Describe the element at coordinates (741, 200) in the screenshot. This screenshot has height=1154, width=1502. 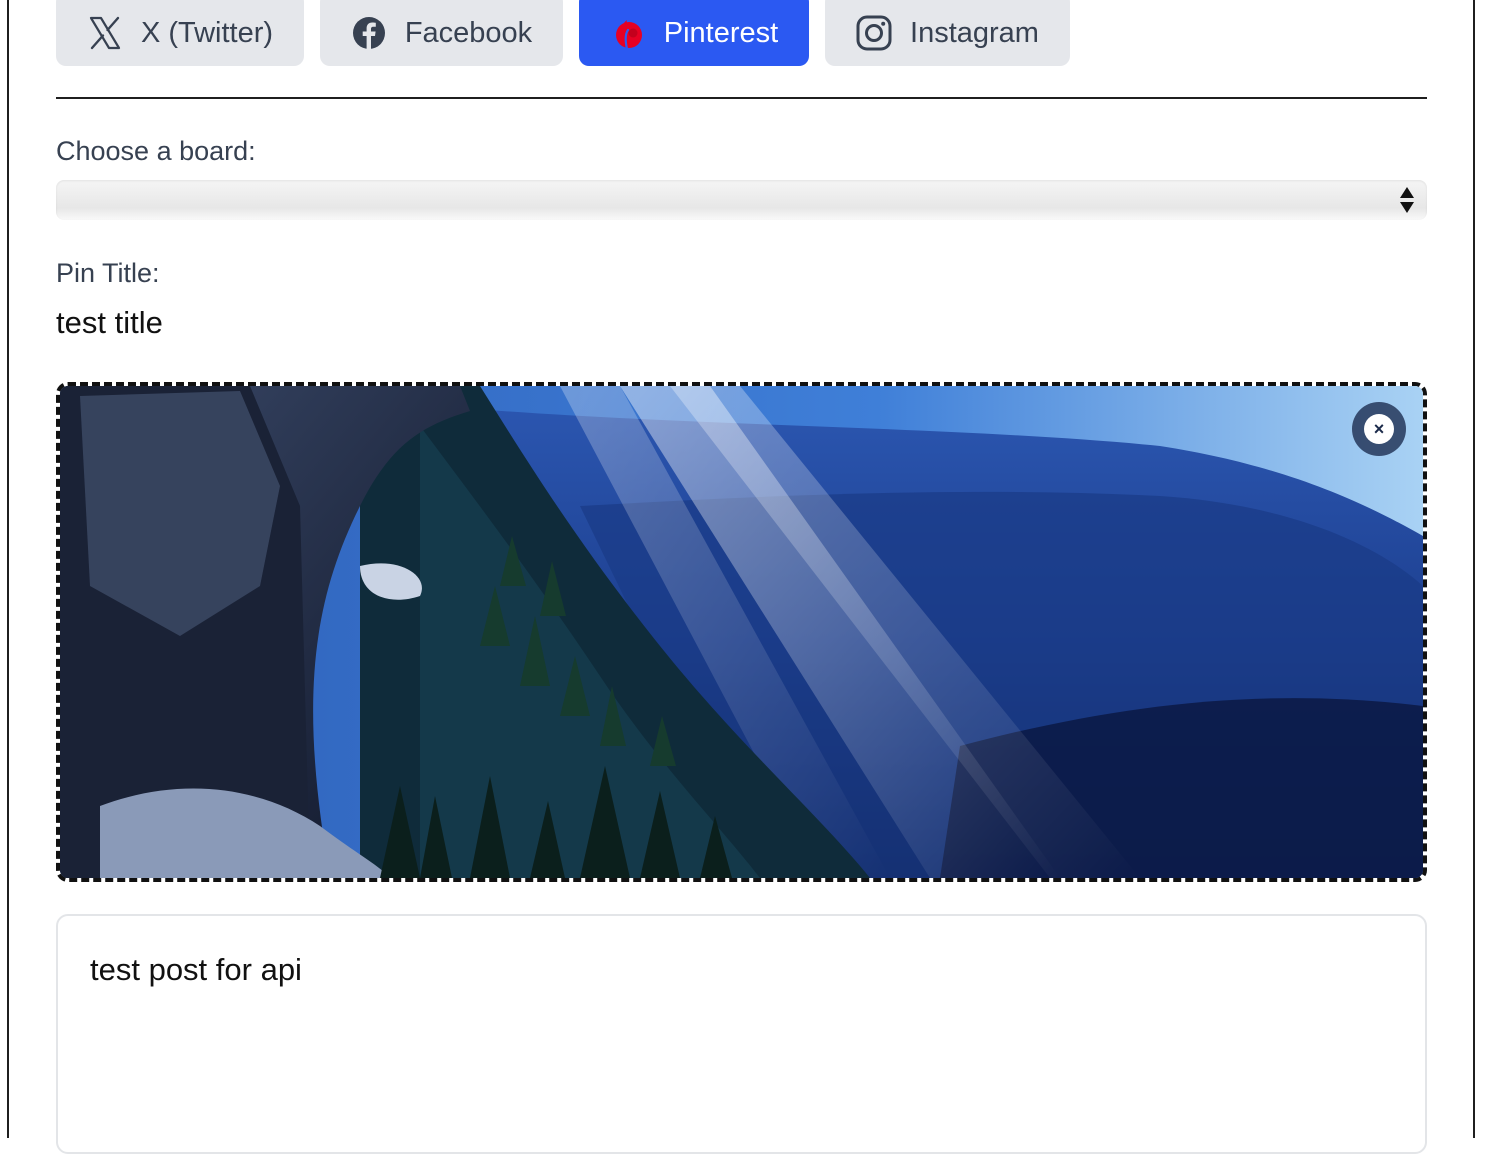
I see `board-select` at that location.